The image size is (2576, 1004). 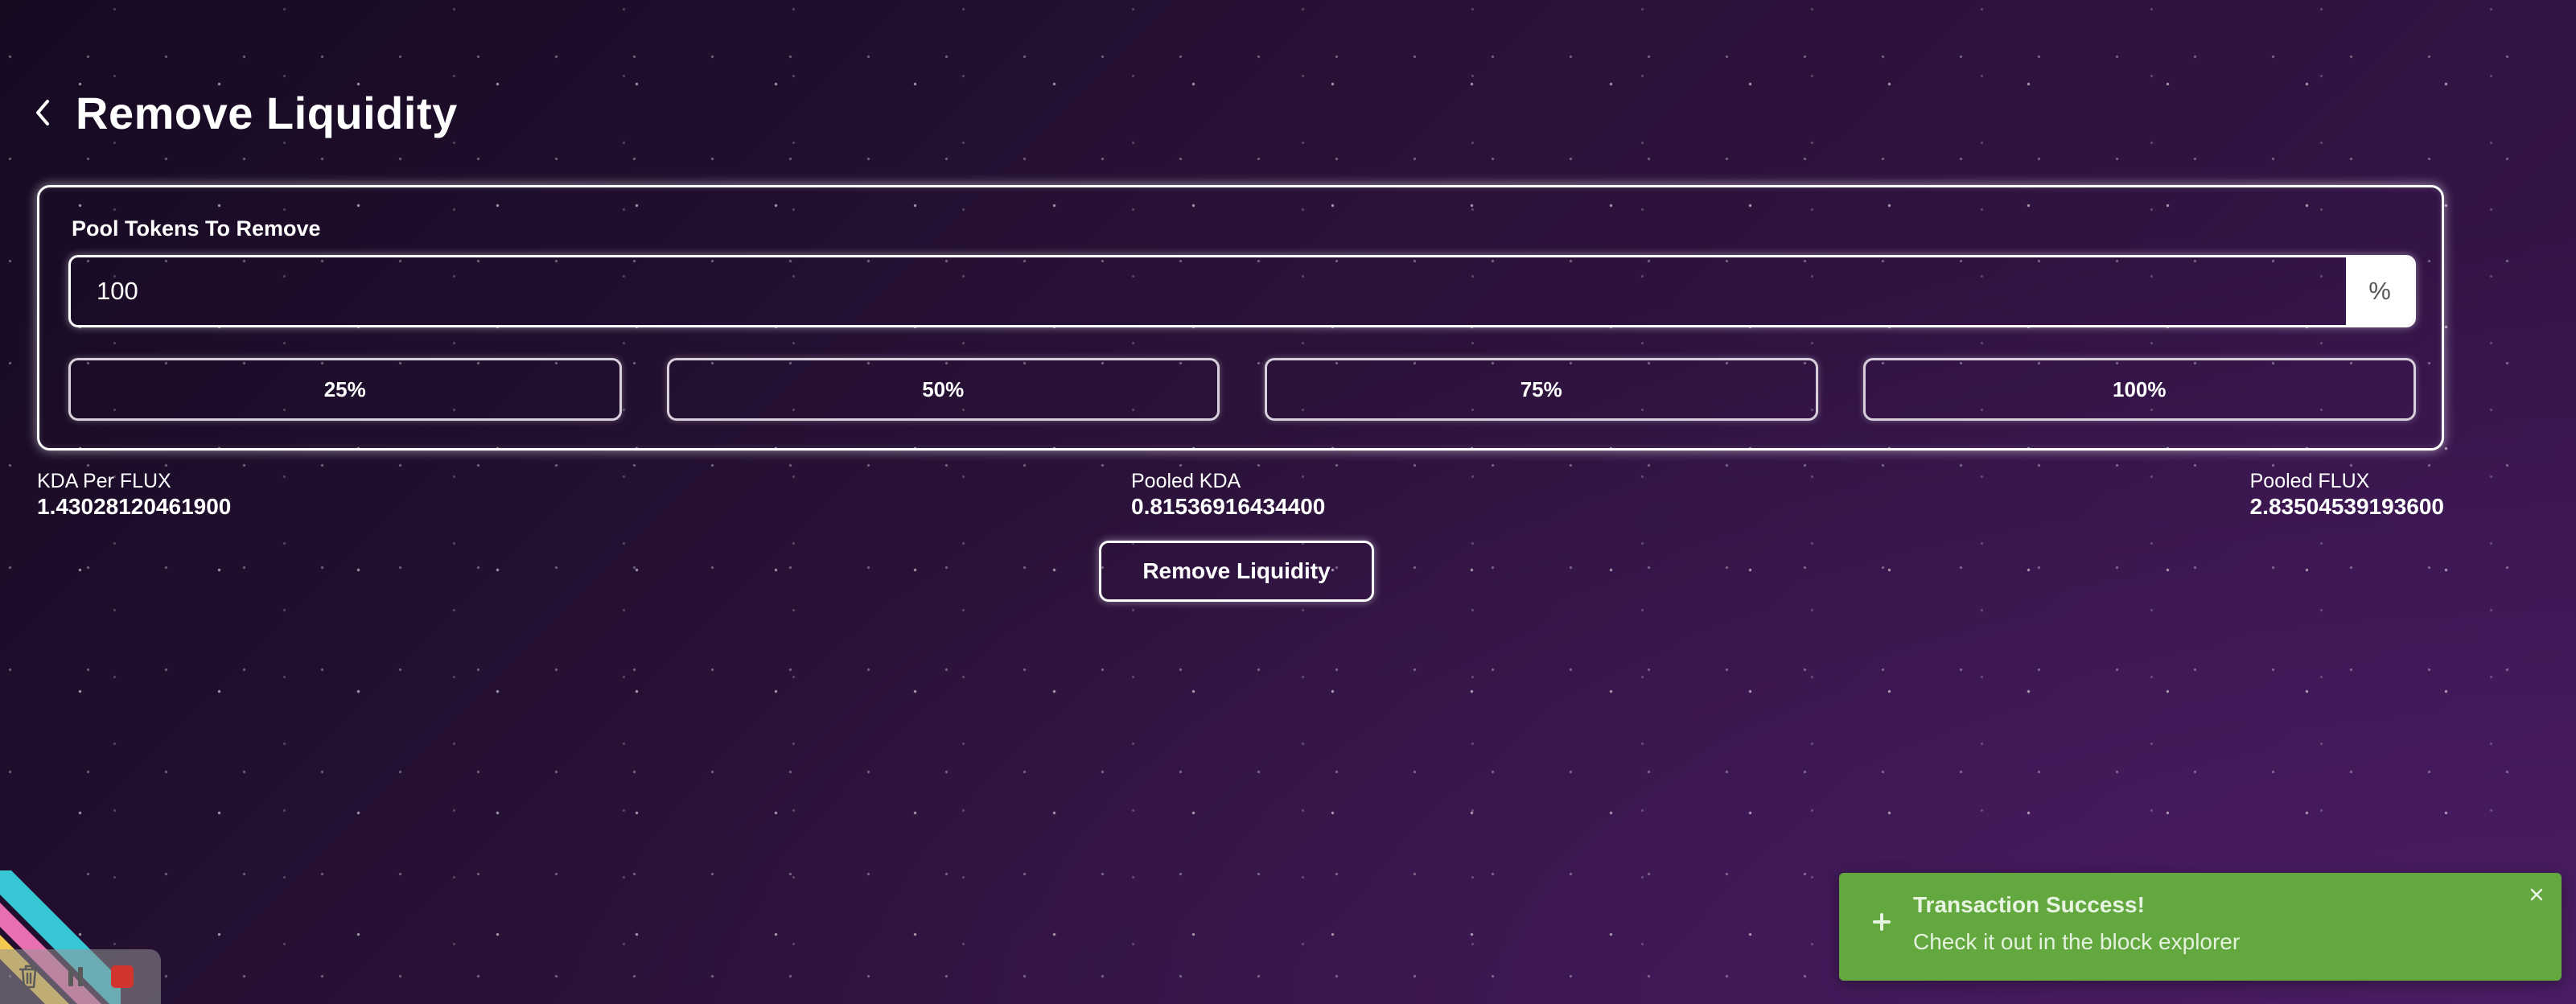 What do you see at coordinates (1242, 389) in the screenshot?
I see `percent-quick-buttons: 25% 50% 75% 100%` at bounding box center [1242, 389].